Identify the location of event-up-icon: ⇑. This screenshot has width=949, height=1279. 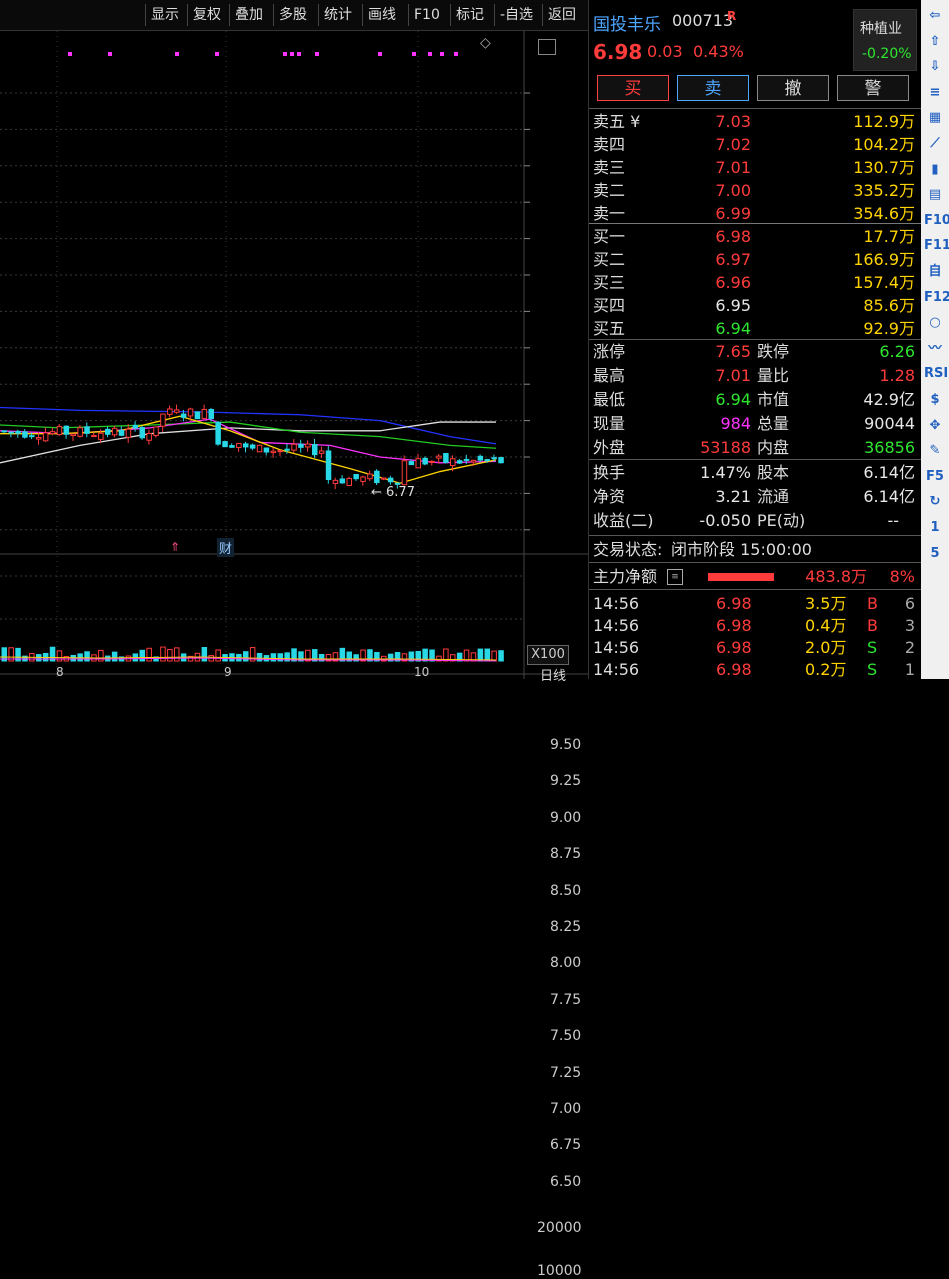
(175, 547).